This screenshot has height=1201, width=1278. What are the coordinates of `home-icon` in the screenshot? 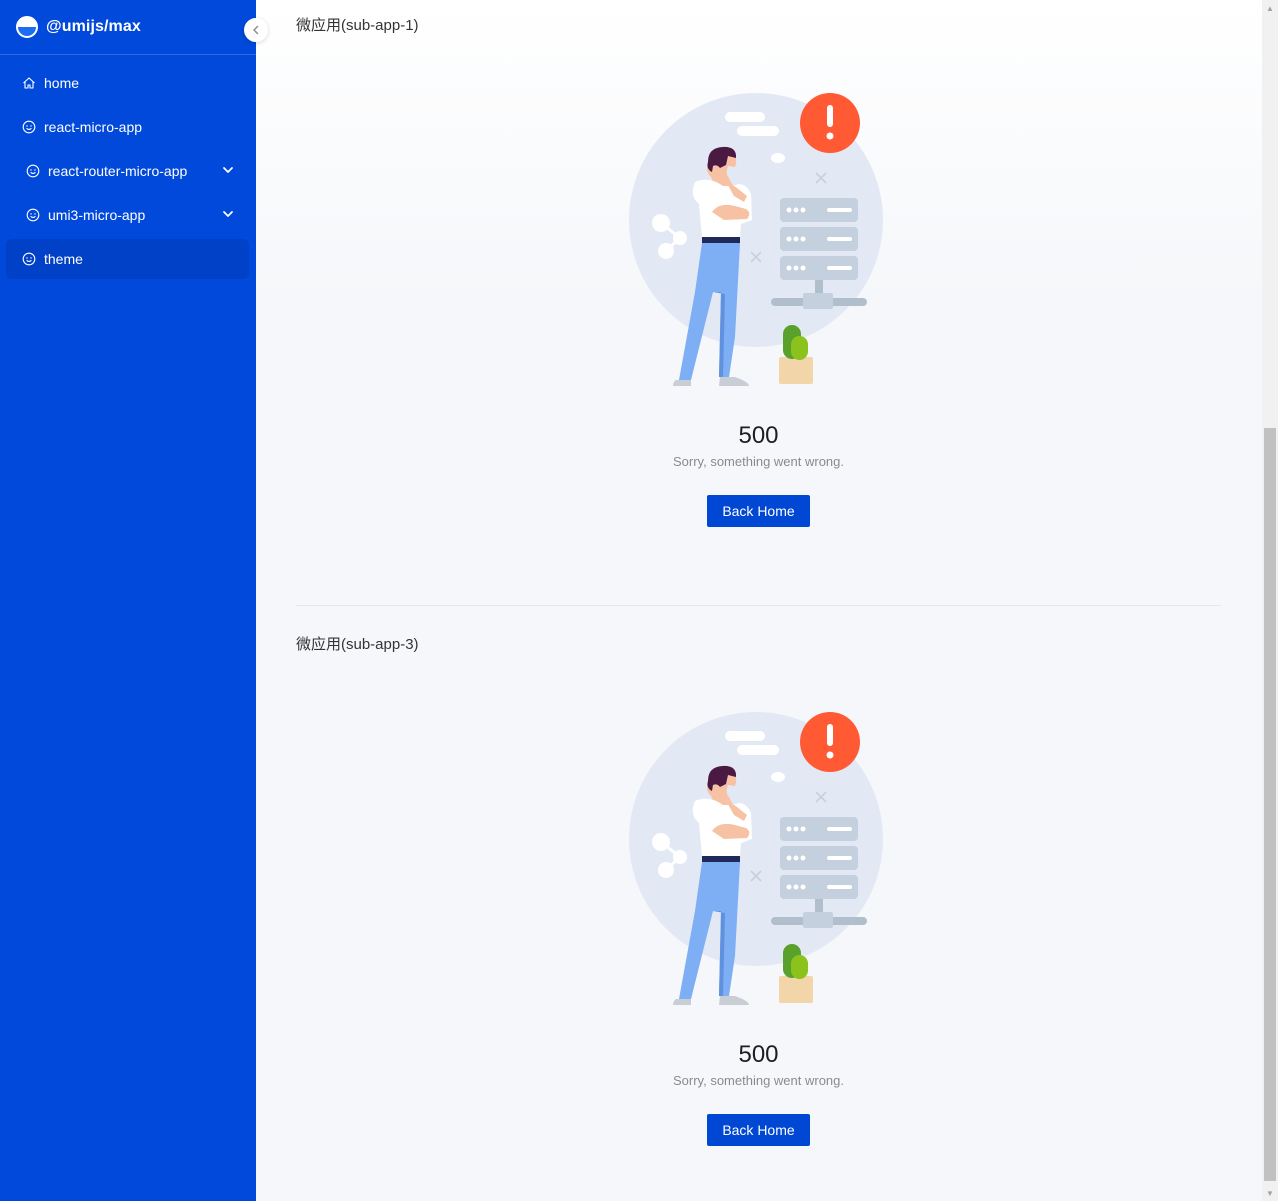 It's located at (29, 83).